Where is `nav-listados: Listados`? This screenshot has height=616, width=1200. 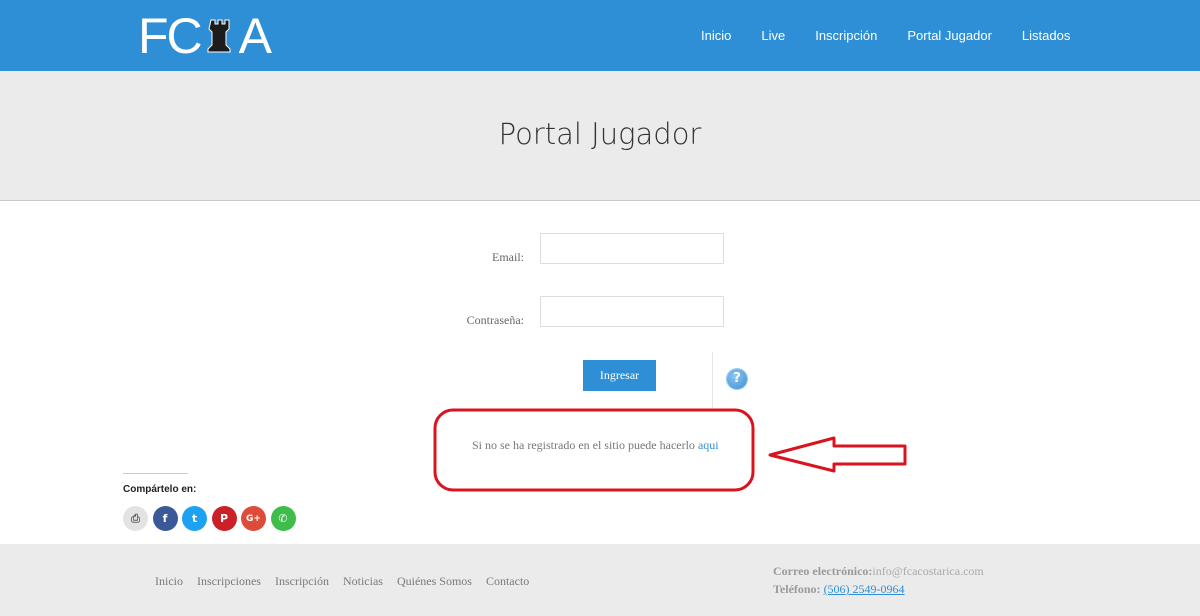
nav-listados: Listados is located at coordinates (1046, 35).